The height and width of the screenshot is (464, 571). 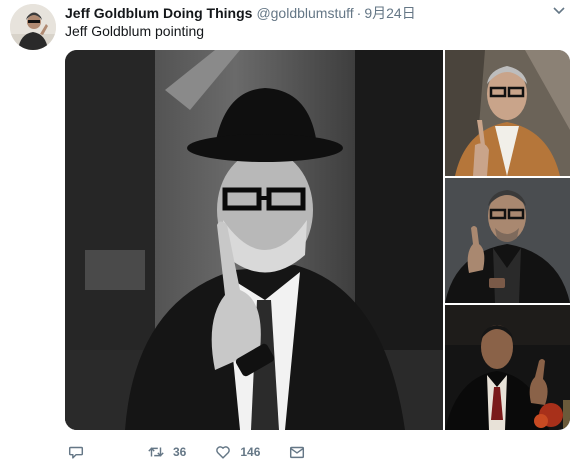 What do you see at coordinates (223, 452) in the screenshot?
I see `heart-icon` at bounding box center [223, 452].